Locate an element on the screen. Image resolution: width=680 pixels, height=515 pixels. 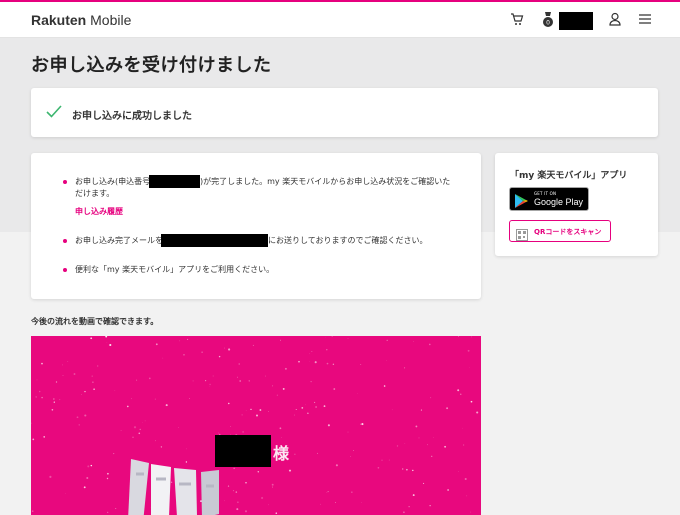
info-item1-suffix: )が完了しました。my 楽天モバイルからお申し込み状況をご確認いた is located at coordinates (325, 181).